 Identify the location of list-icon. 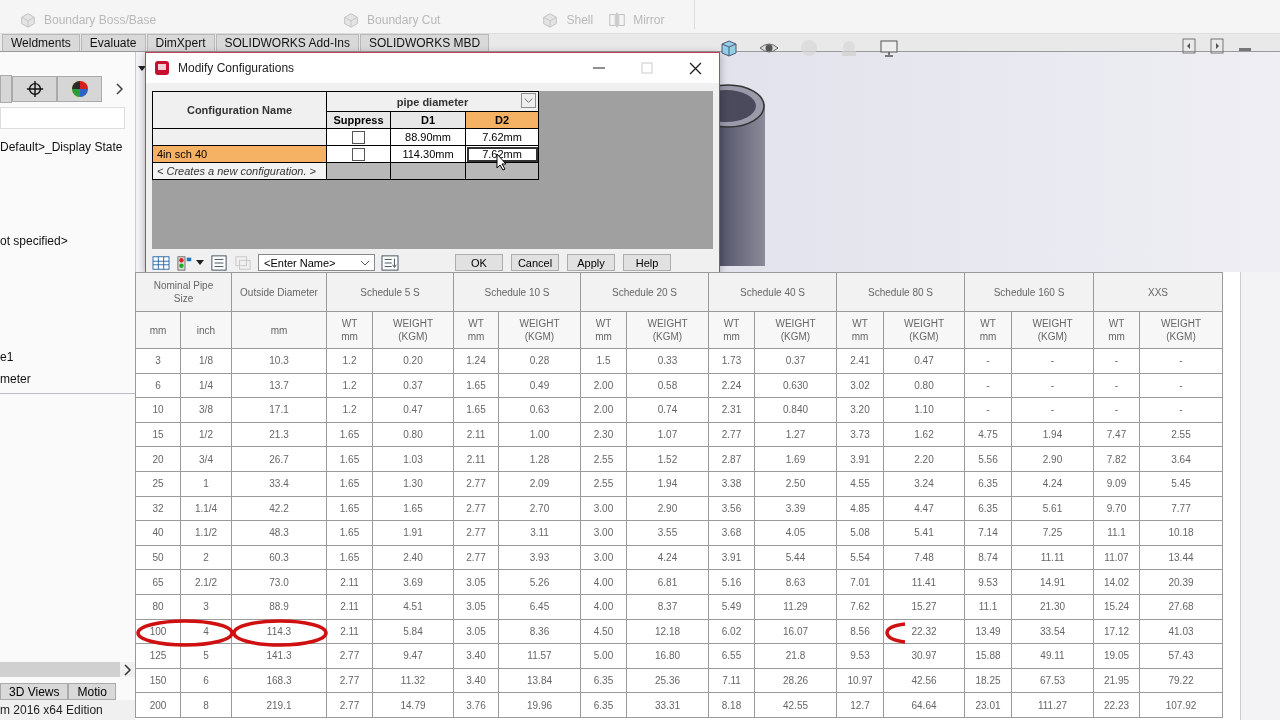
(219, 262).